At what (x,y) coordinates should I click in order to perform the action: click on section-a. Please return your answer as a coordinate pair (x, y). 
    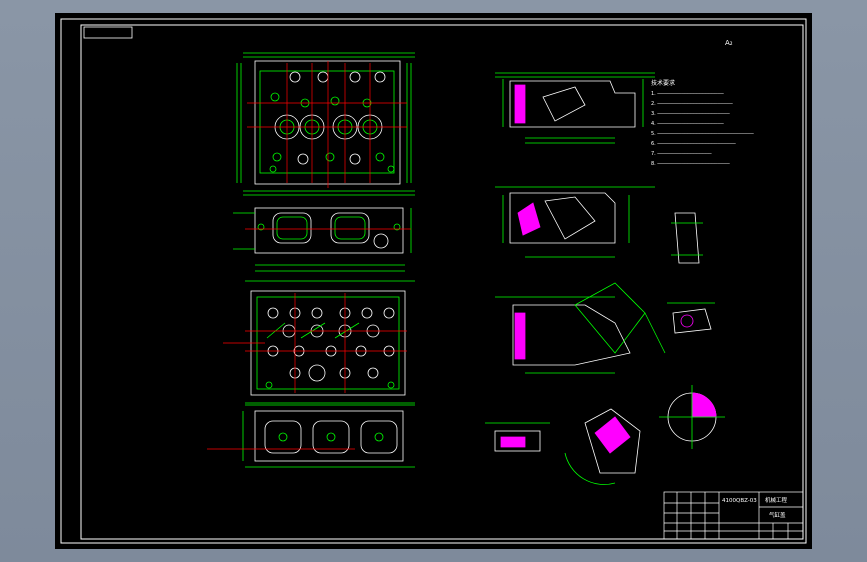
    Looking at the image, I should click on (575, 108).